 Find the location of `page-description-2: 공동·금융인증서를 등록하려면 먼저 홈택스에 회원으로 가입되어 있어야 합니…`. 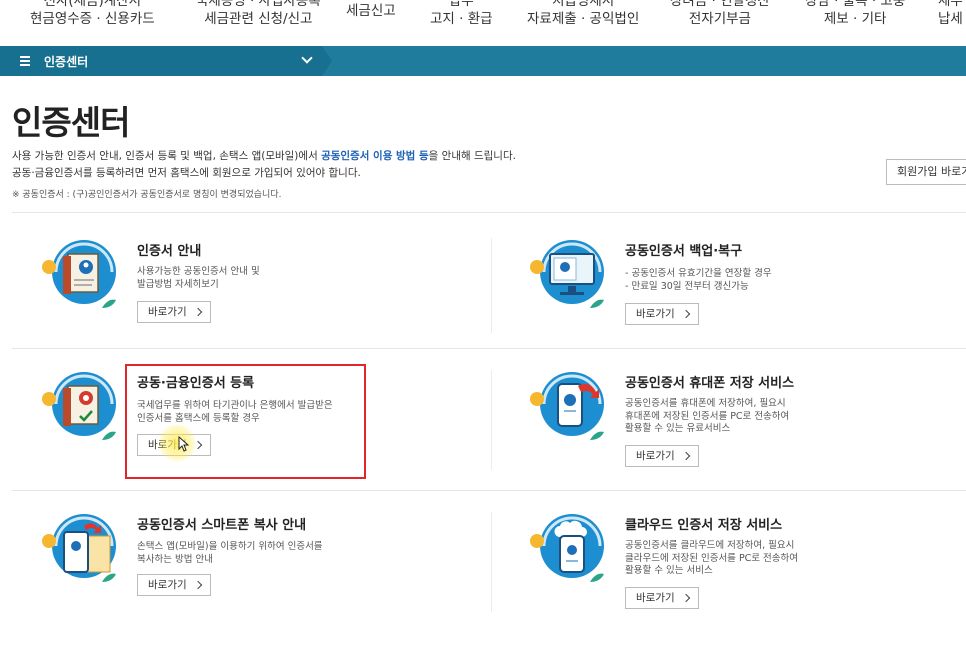

page-description-2: 공동·금융인증서를 등록하려면 먼저 홈택스에 회원으로 가입되어 있어야 합니… is located at coordinates (186, 173).